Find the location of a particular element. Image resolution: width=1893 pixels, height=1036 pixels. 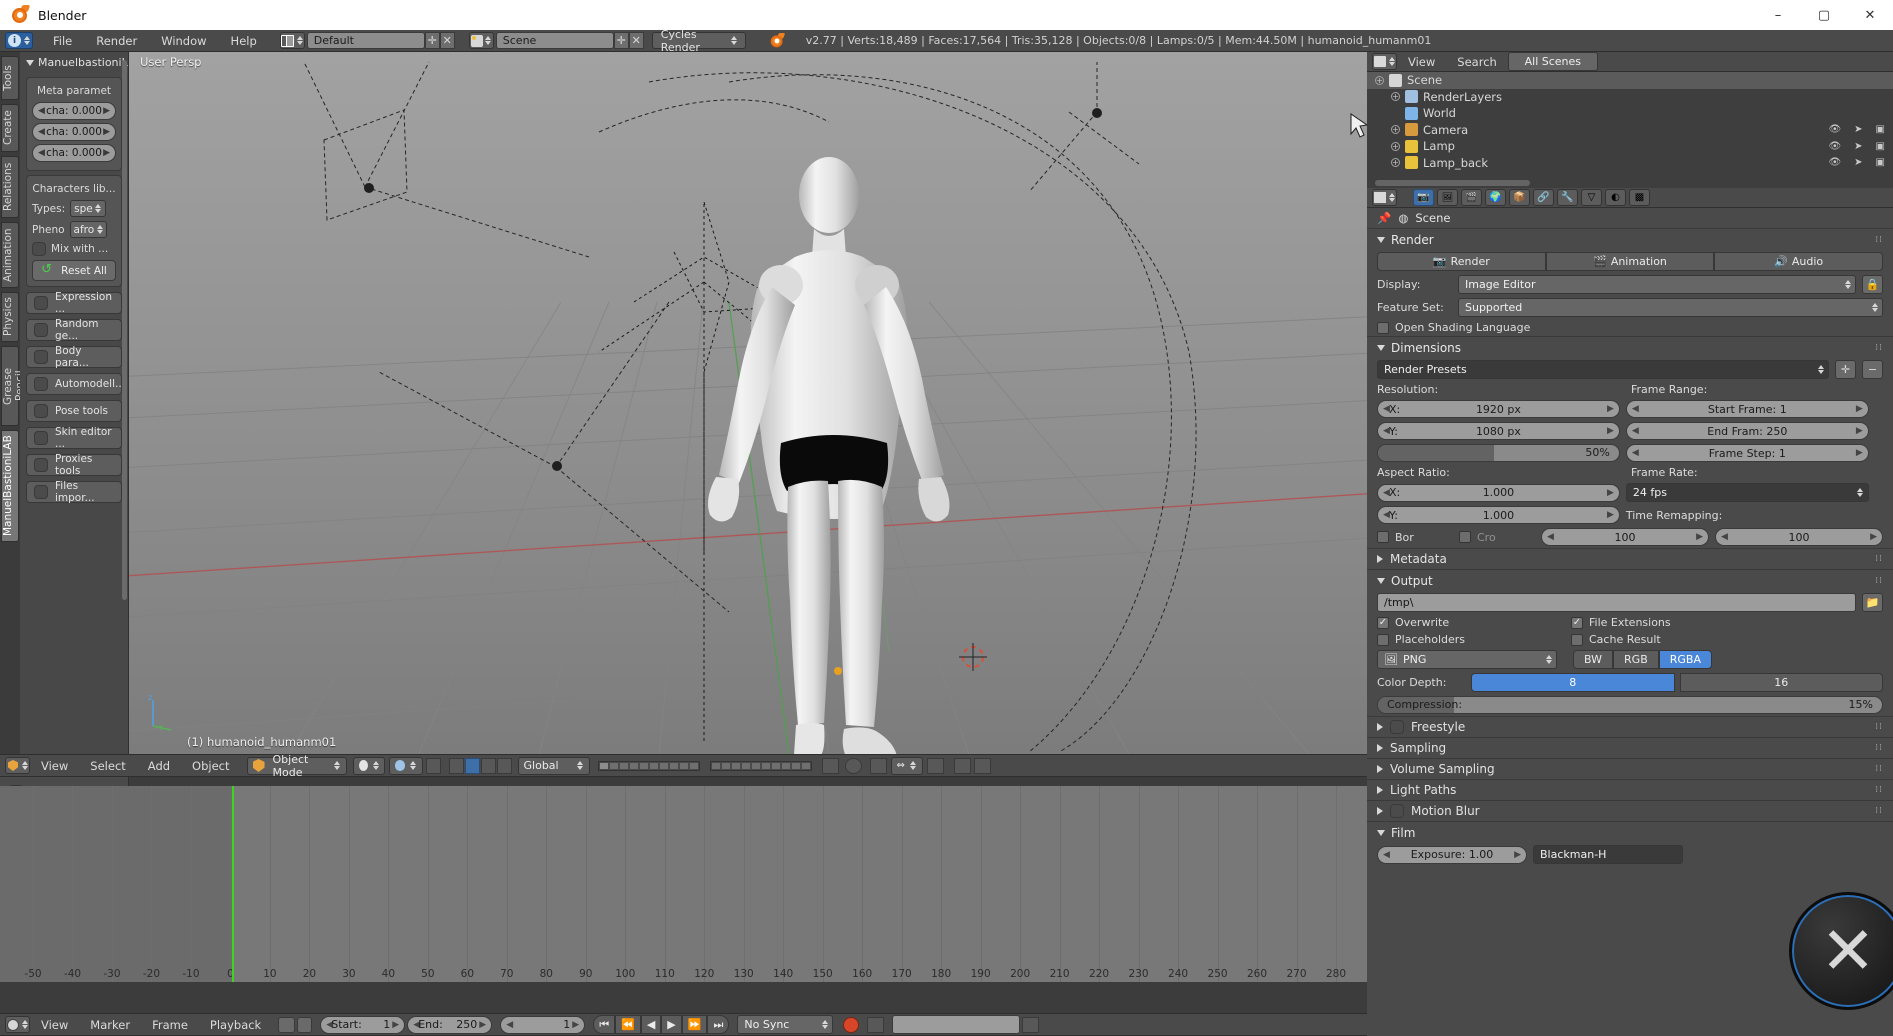

types-dropdown: spe is located at coordinates (88, 208).